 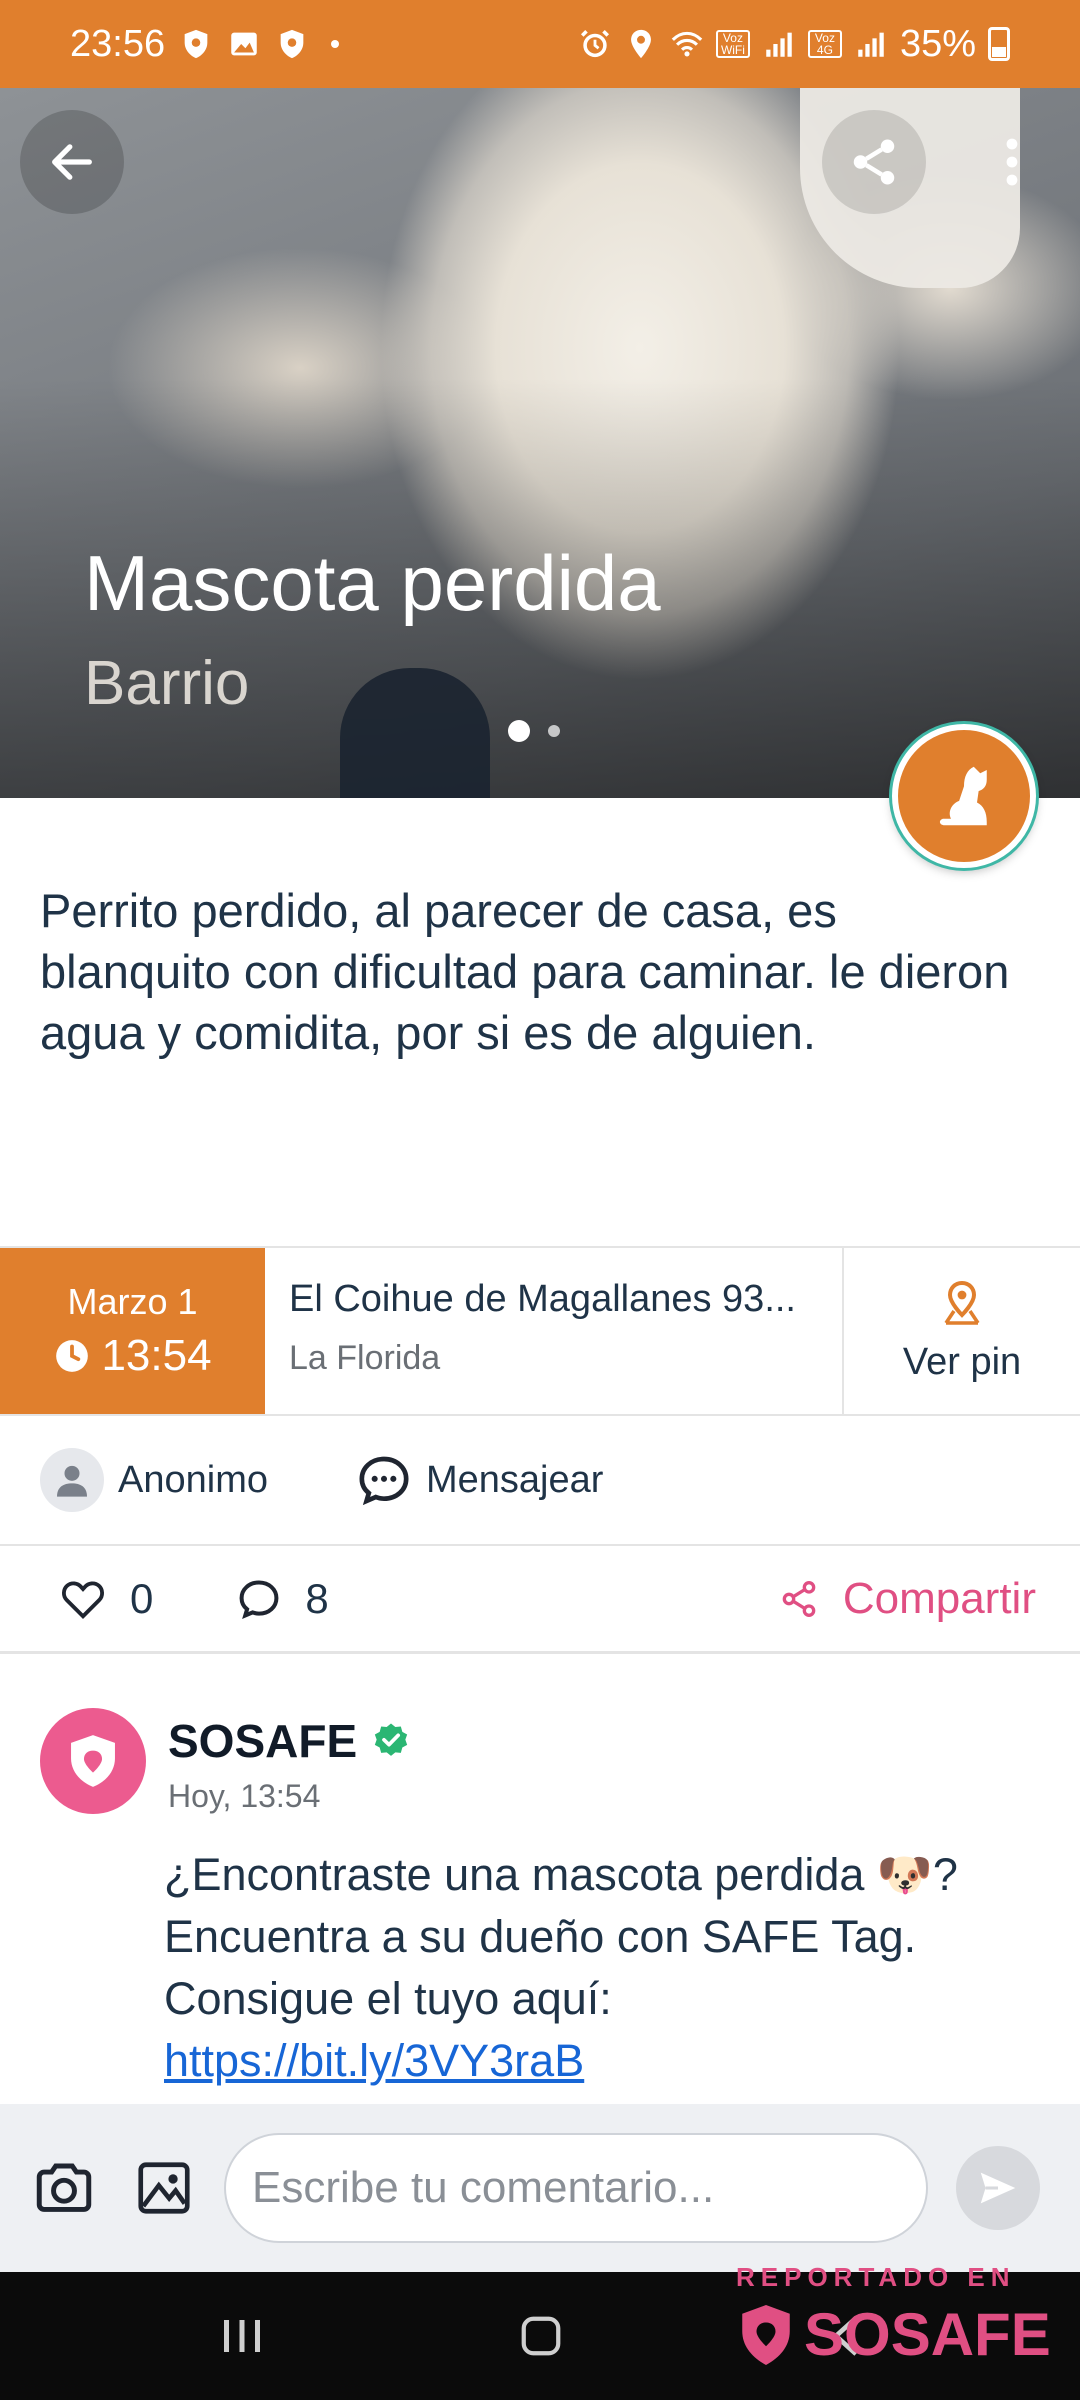 What do you see at coordinates (259, 1599) in the screenshot?
I see `comment-icon` at bounding box center [259, 1599].